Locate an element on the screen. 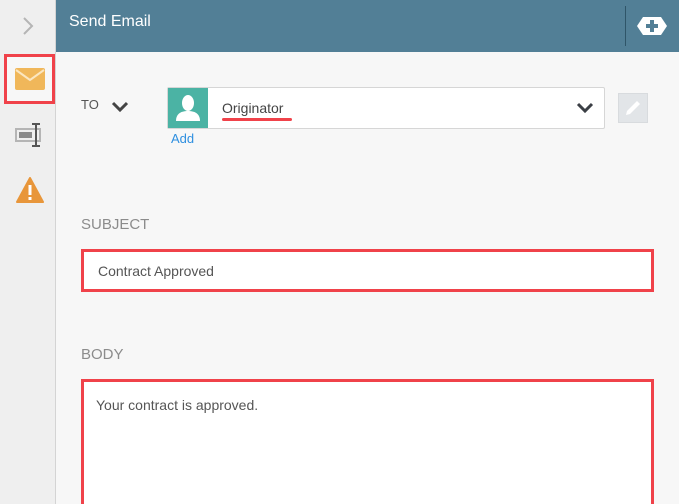  subject-input is located at coordinates (367, 270).